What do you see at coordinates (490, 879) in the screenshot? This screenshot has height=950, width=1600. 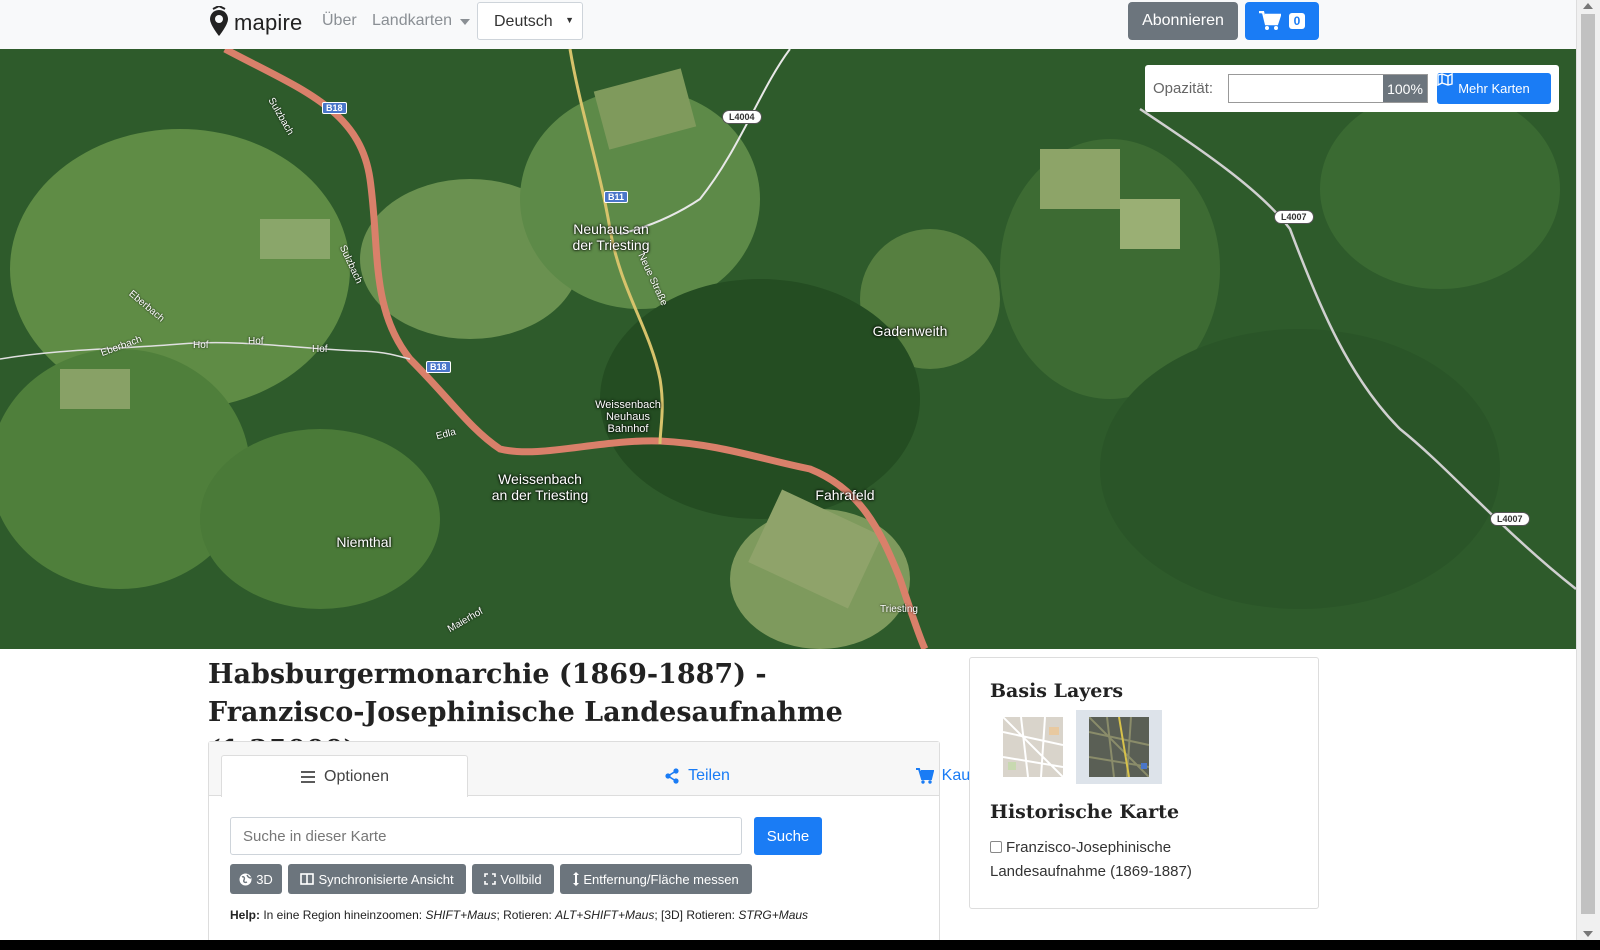 I see `expand-icon` at bounding box center [490, 879].